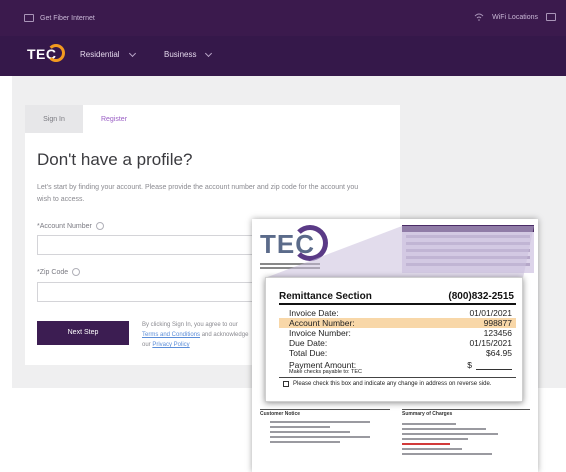  Describe the element at coordinates (397, 298) in the screenshot. I see `remittance-header: Remittance Section (800)832-2515` at that location.